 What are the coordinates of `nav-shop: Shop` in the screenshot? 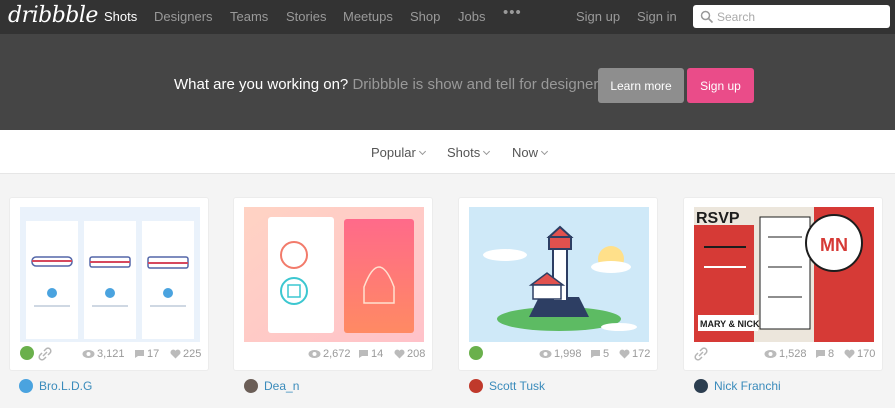 It's located at (425, 16).